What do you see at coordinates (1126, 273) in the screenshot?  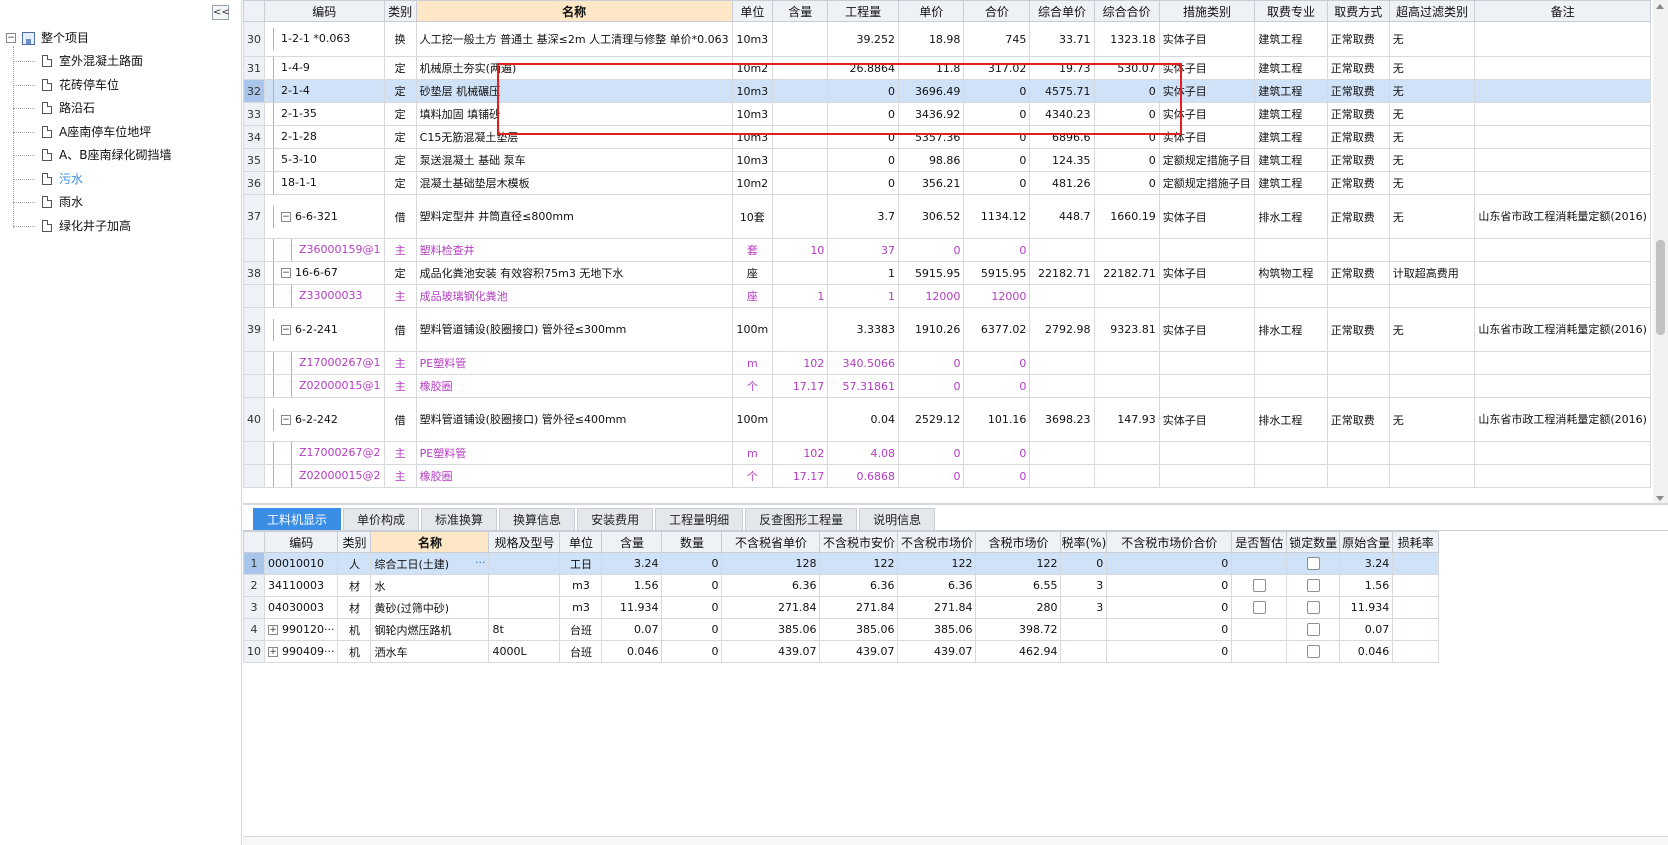 I see `cell-ctotal: 22182.71` at bounding box center [1126, 273].